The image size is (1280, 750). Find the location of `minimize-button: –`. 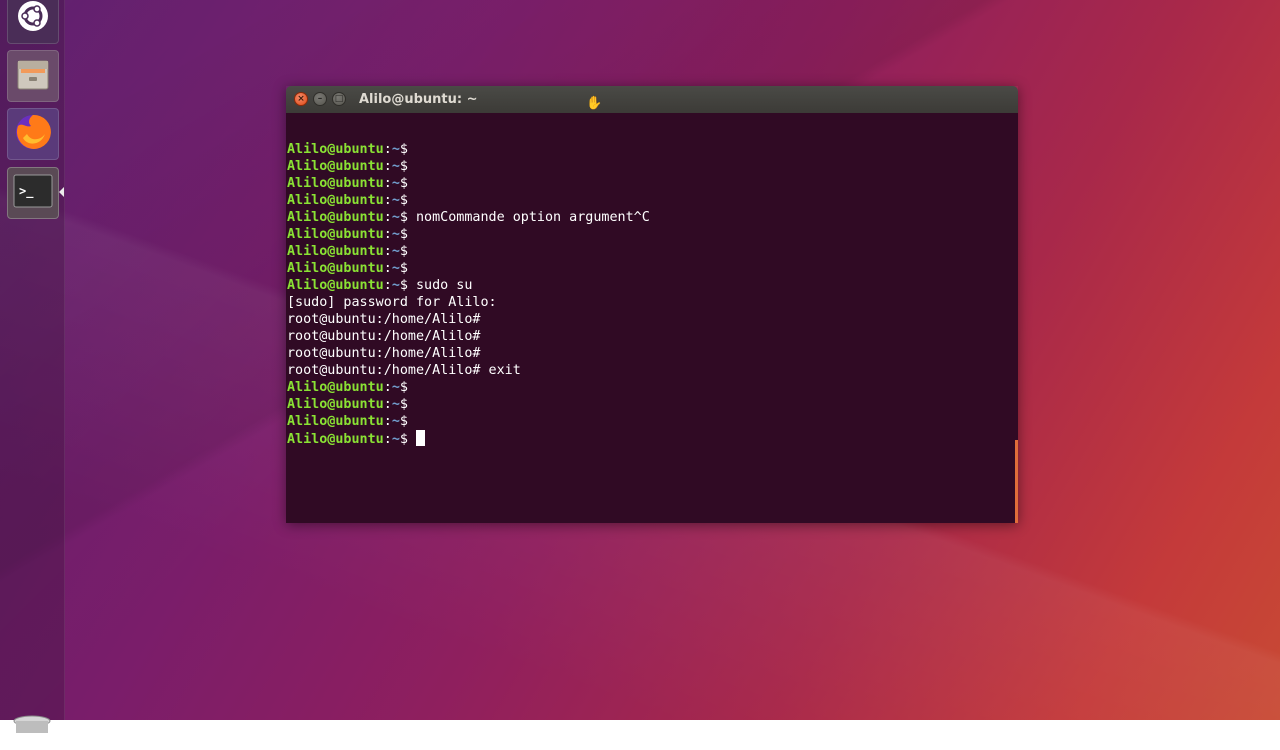

minimize-button: – is located at coordinates (320, 99).